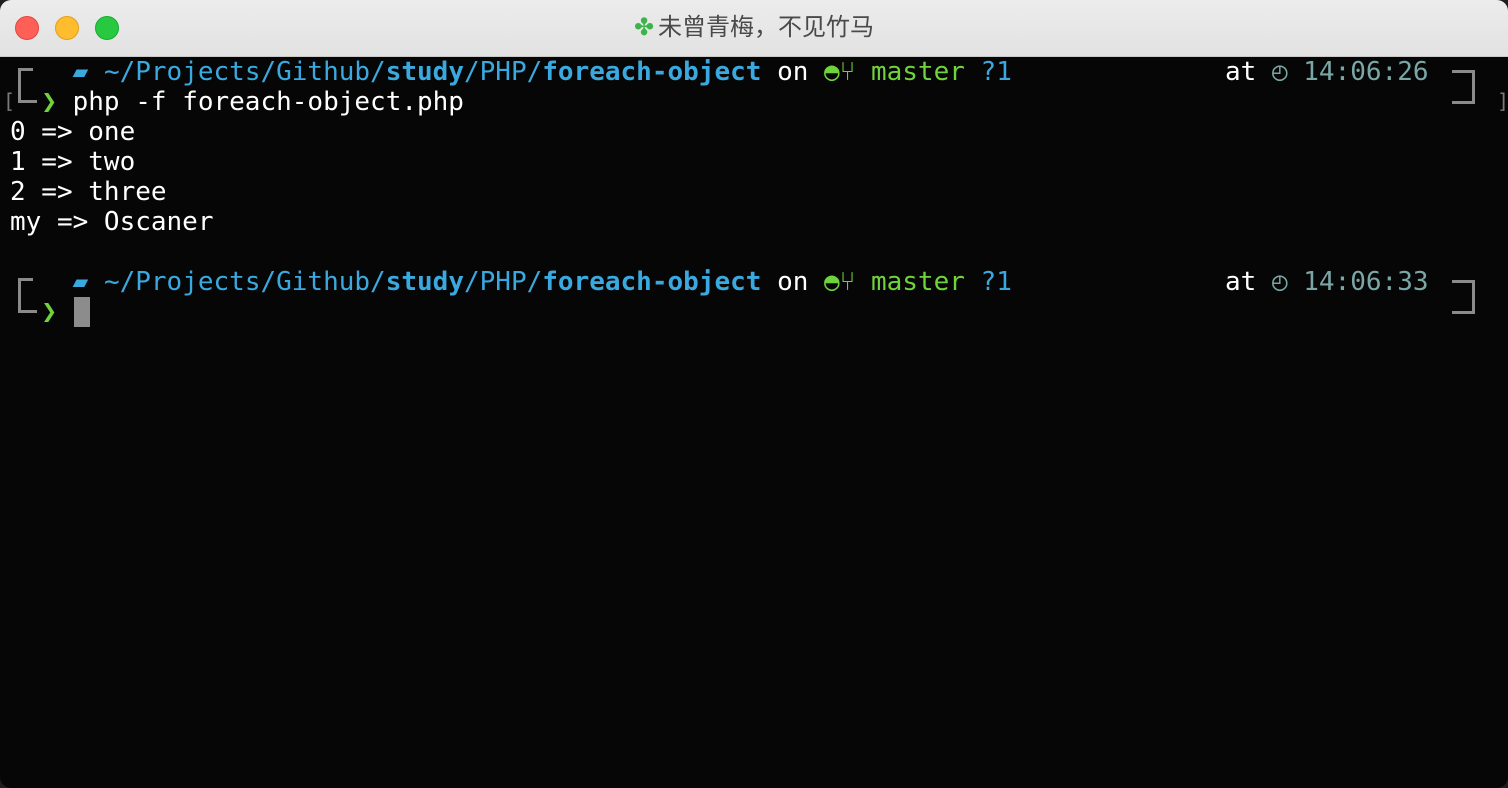  I want to click on right-edge-bracket: ], so click(1502, 101).